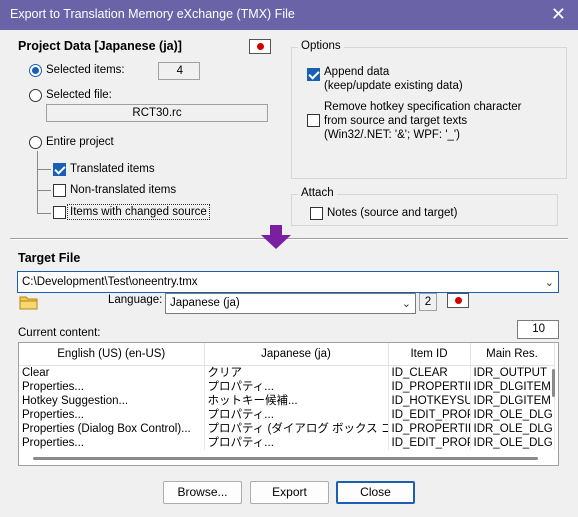 The height and width of the screenshot is (517, 578). Describe the element at coordinates (288, 282) in the screenshot. I see `target-file-combo: C:\Development\Test\oneentry.tmx ⌄` at that location.